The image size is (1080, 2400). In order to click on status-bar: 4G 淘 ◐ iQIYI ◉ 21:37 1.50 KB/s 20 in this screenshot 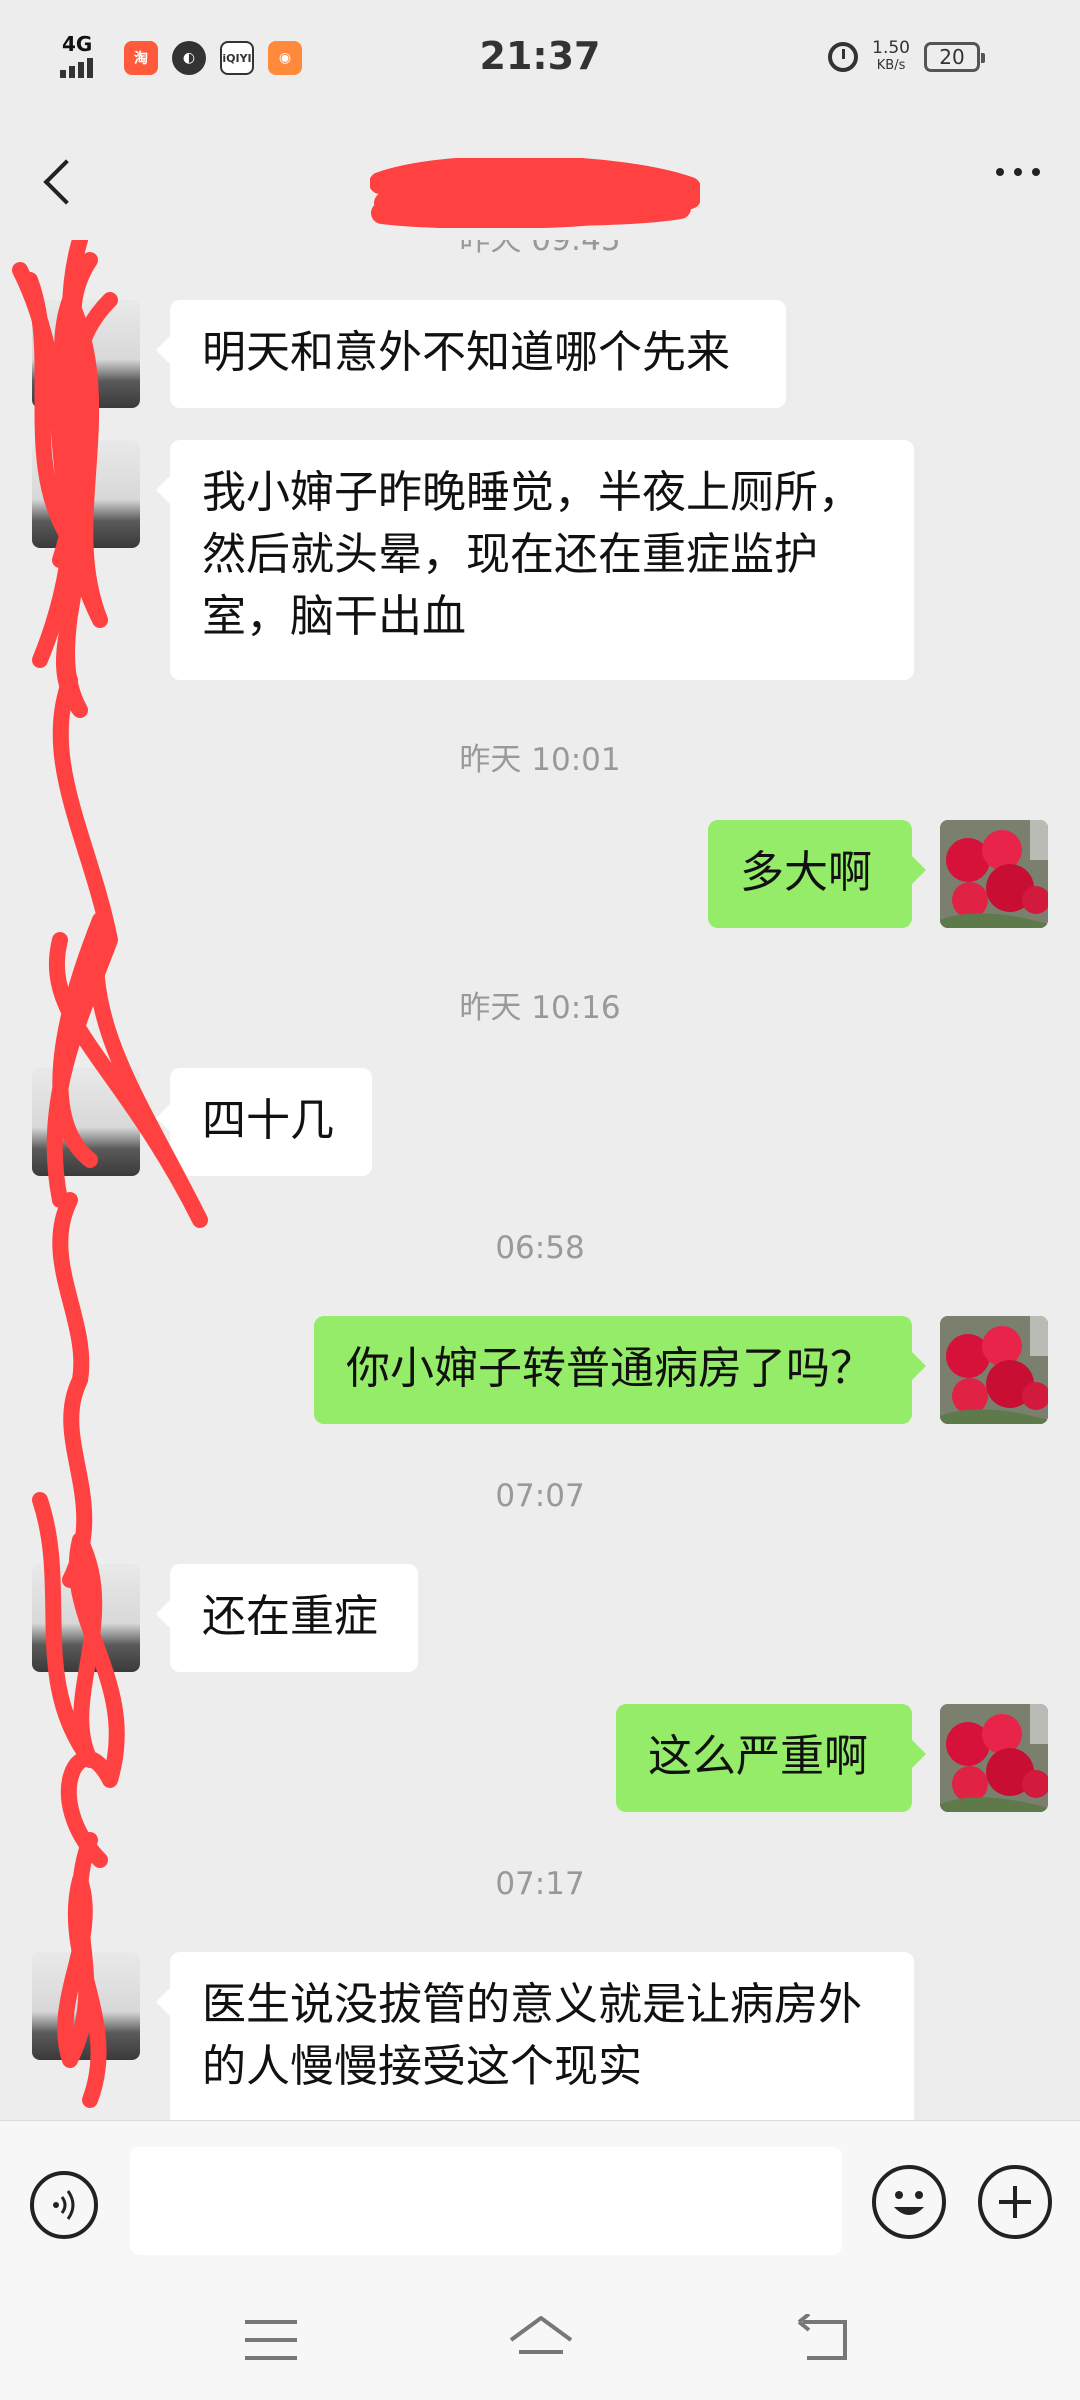, I will do `click(540, 60)`.